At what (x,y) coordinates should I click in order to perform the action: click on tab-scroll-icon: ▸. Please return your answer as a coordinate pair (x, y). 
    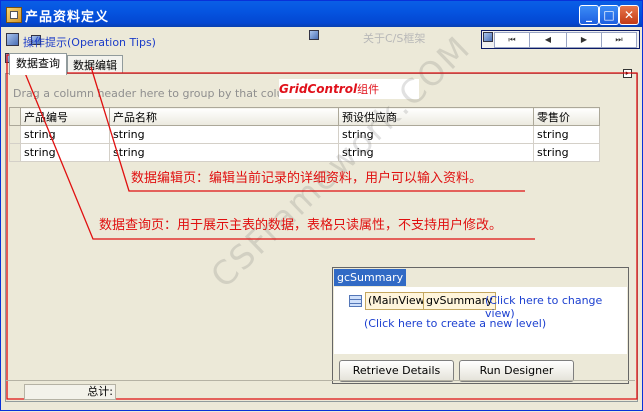
    Looking at the image, I should click on (627, 73).